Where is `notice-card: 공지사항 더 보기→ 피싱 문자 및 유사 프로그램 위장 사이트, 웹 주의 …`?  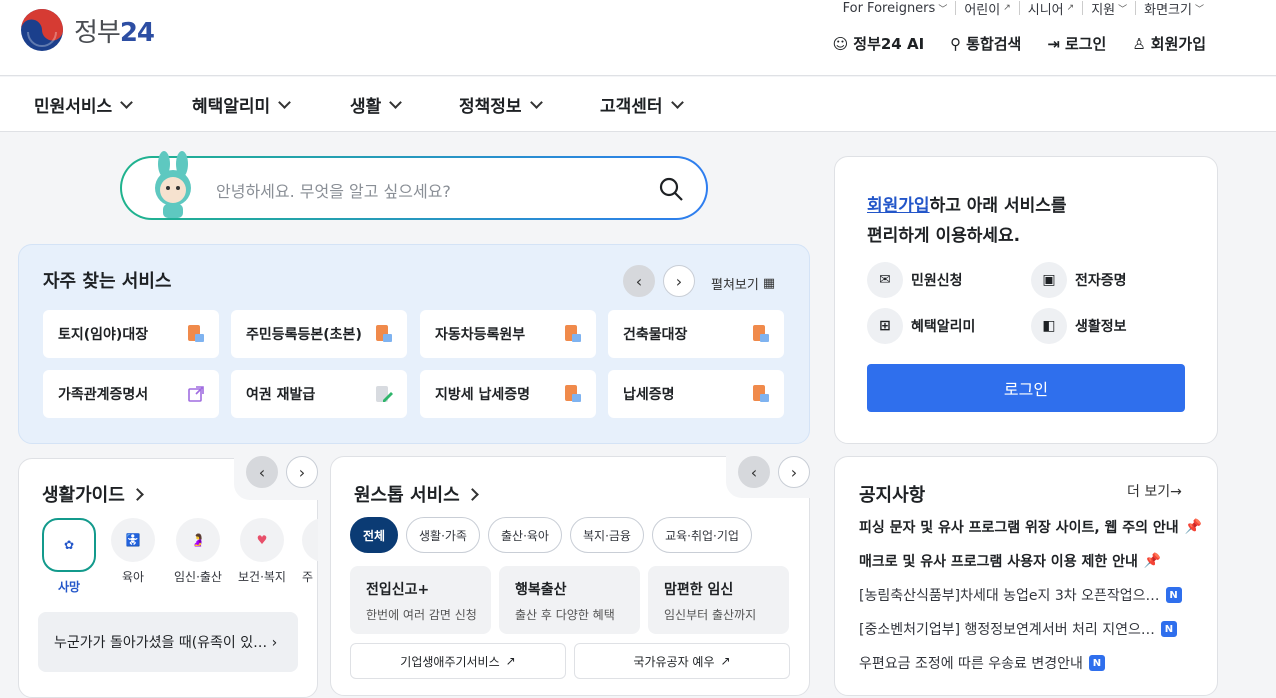
notice-card: 공지사항 더 보기→ 피싱 문자 및 유사 프로그램 위장 사이트, 웹 주의 … is located at coordinates (1026, 576).